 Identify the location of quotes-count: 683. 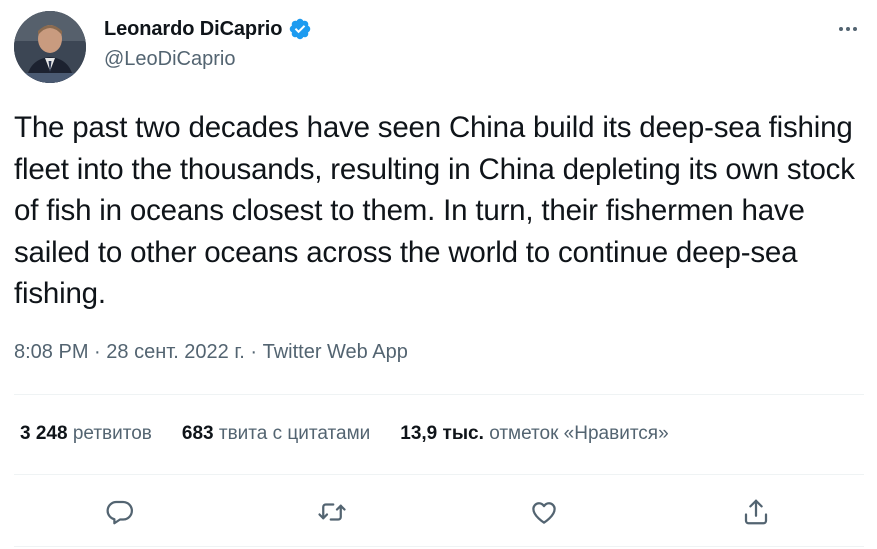
(197, 433).